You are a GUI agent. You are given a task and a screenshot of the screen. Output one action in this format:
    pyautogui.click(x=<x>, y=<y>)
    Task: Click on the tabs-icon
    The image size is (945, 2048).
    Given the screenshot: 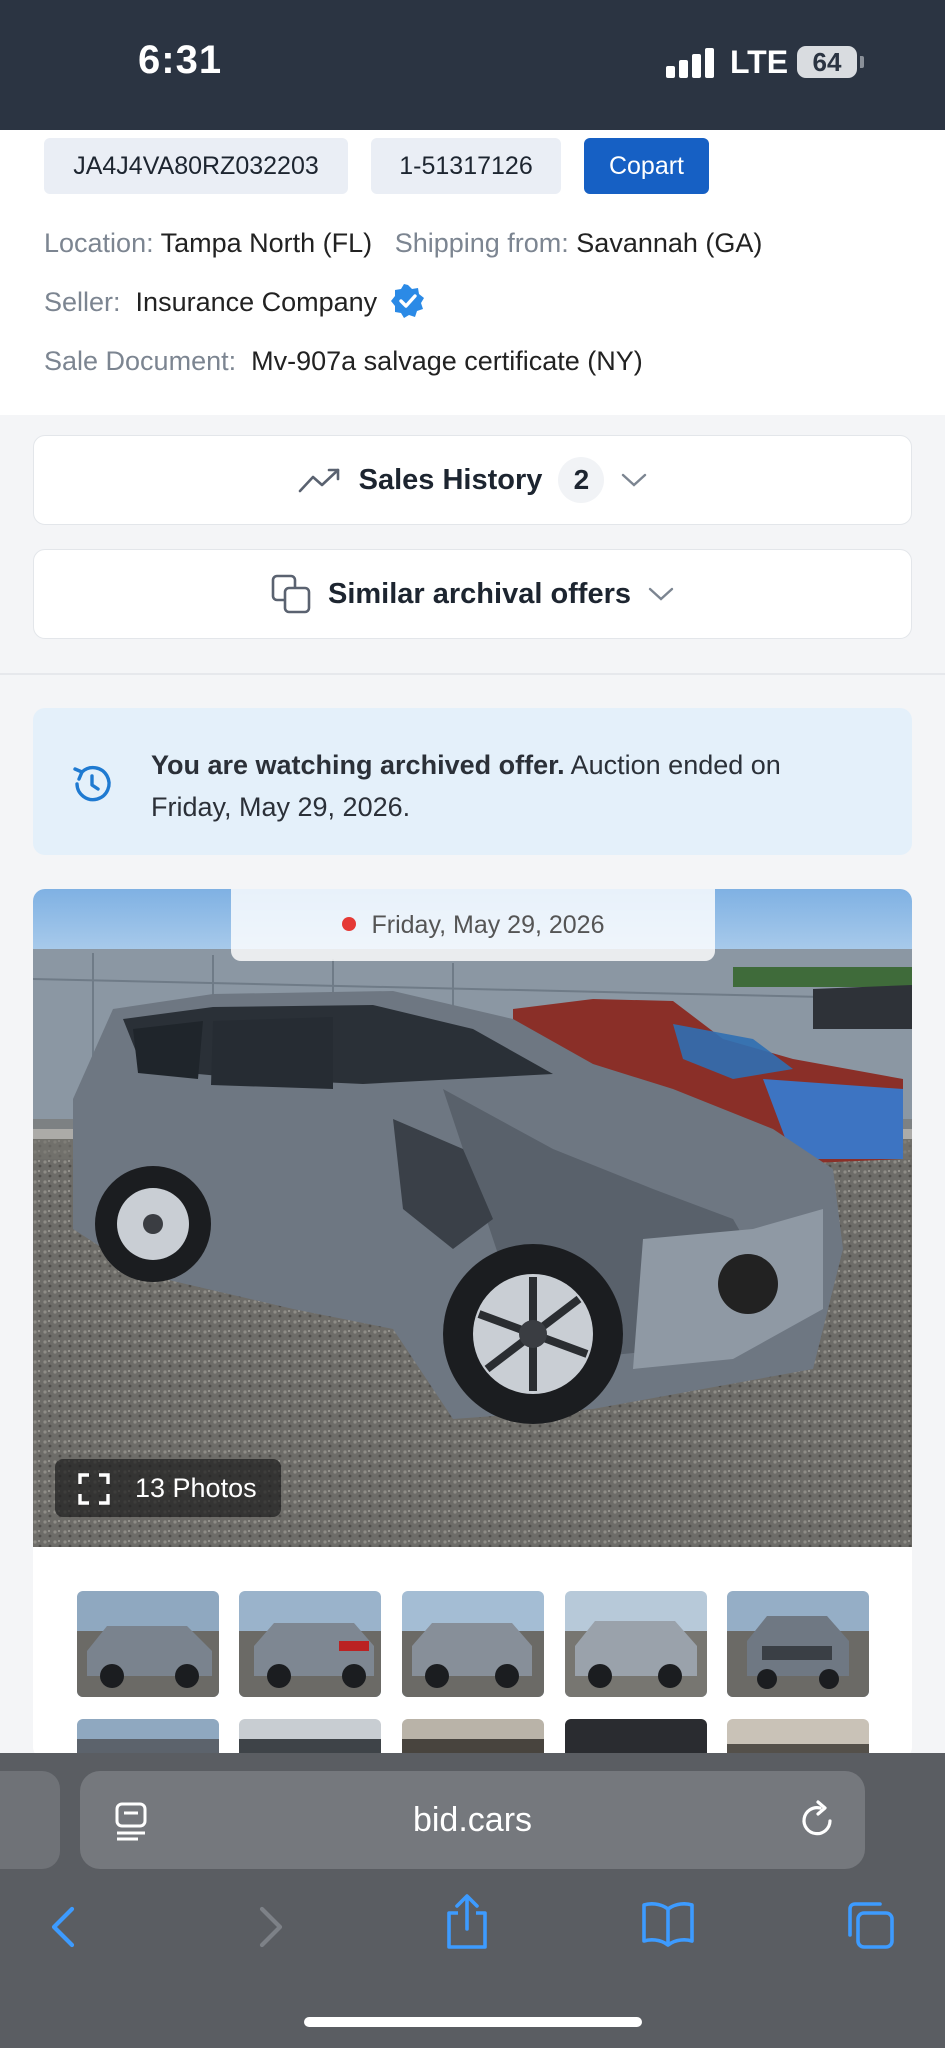 What is the action you would take?
    pyautogui.click(x=870, y=1925)
    